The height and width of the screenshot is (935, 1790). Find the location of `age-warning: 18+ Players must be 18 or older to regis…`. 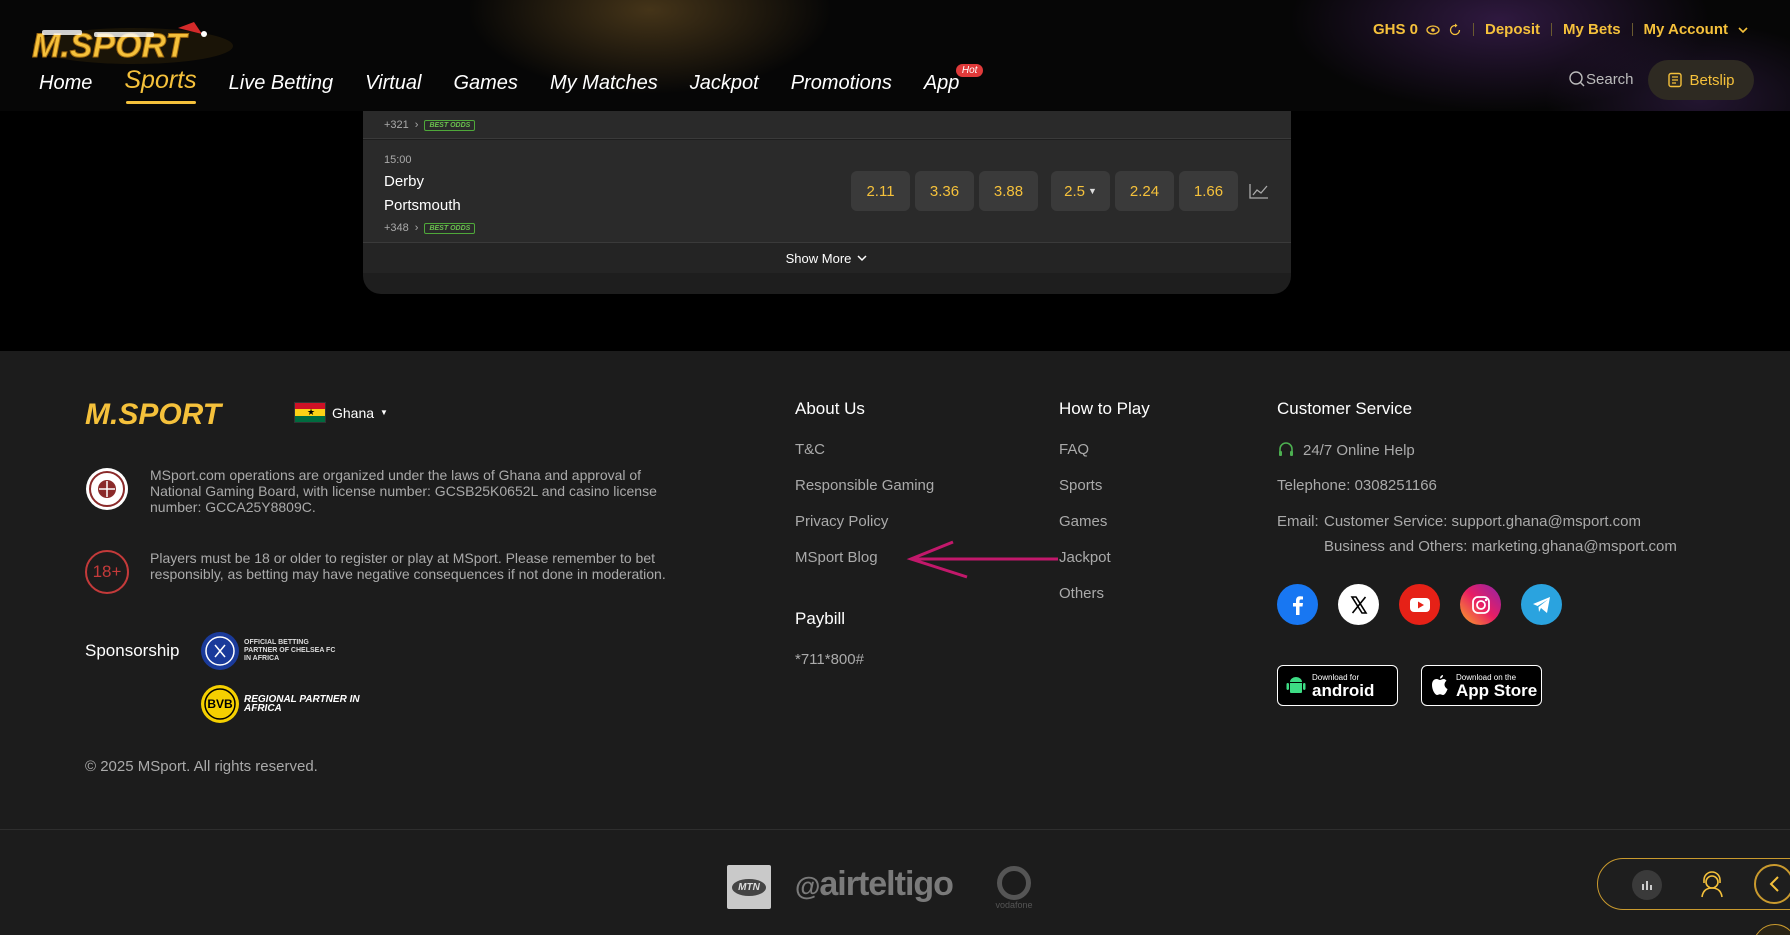

age-warning: 18+ Players must be 18 or older to regis… is located at coordinates (385, 572).